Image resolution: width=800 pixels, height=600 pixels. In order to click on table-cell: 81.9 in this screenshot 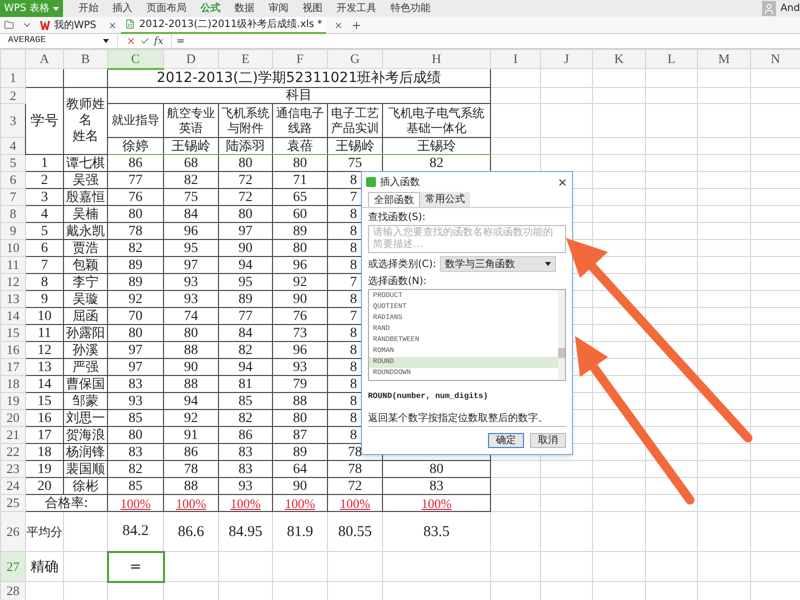, I will do `click(300, 532)`.